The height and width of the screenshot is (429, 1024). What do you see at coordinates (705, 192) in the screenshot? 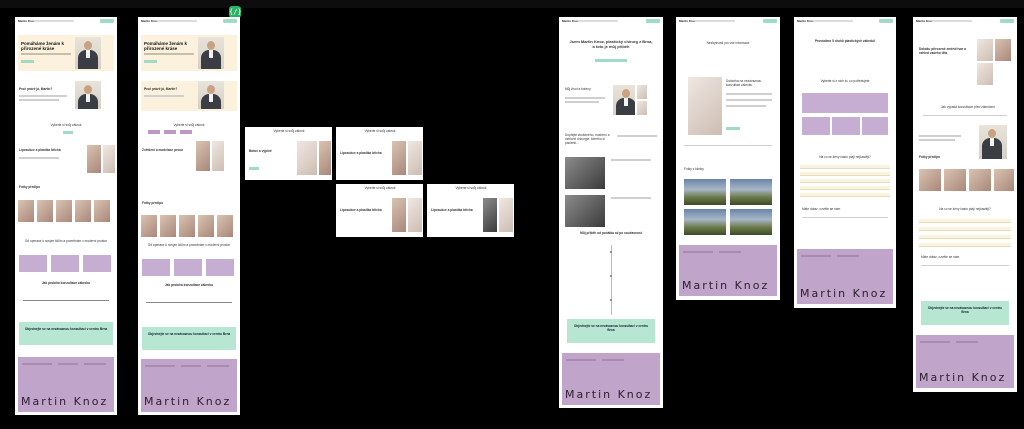
I see `clinic-photo` at bounding box center [705, 192].